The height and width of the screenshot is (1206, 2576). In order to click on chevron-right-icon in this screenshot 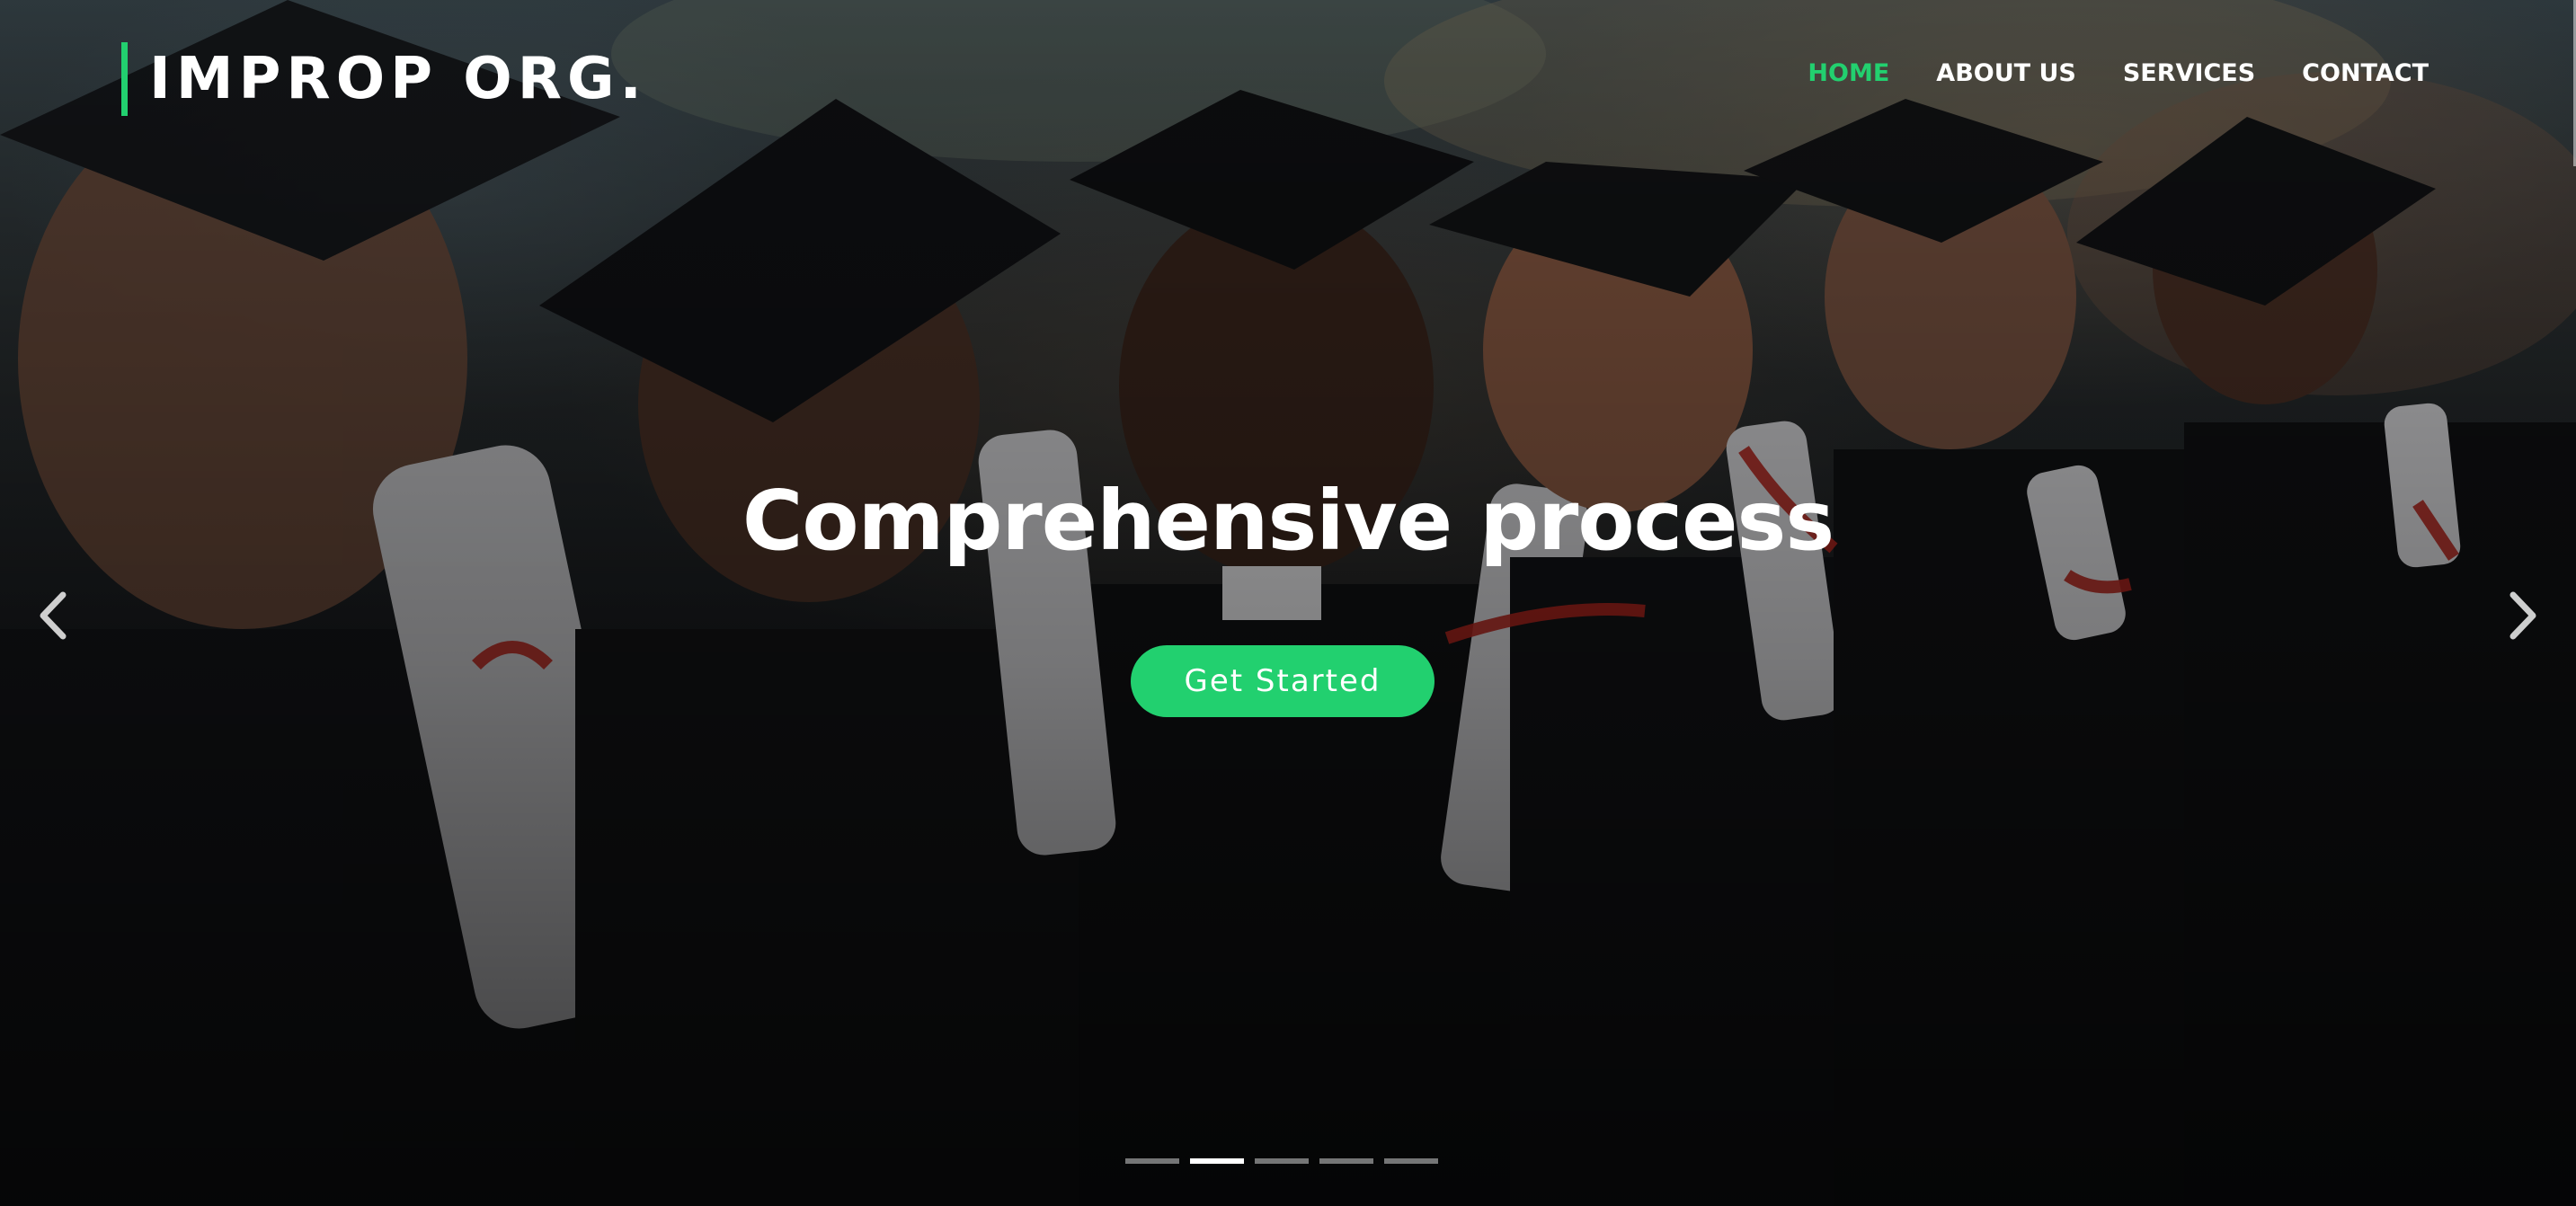, I will do `click(2522, 615)`.